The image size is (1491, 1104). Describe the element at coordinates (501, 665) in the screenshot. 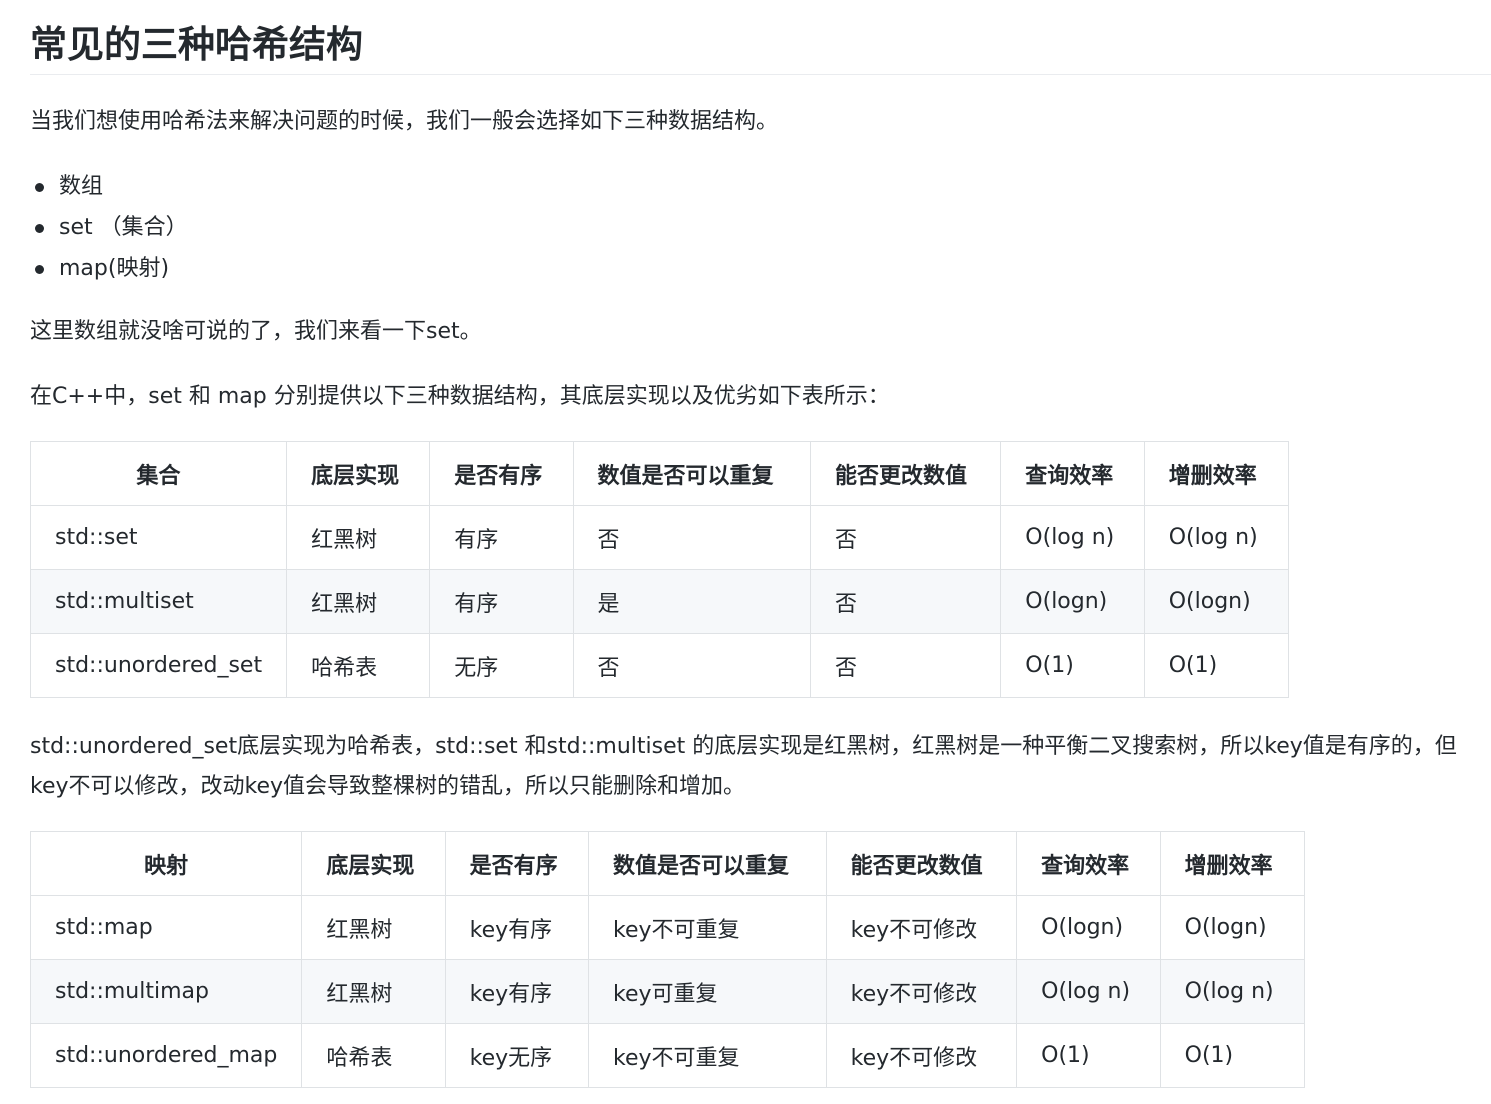

I see `table-cell: 无序` at that location.